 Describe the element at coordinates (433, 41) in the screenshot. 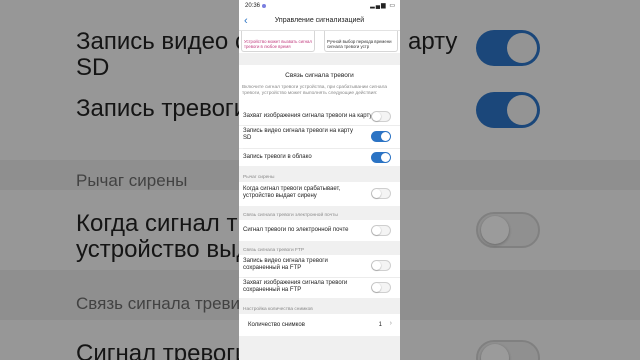

I see `bg-text: арту` at that location.